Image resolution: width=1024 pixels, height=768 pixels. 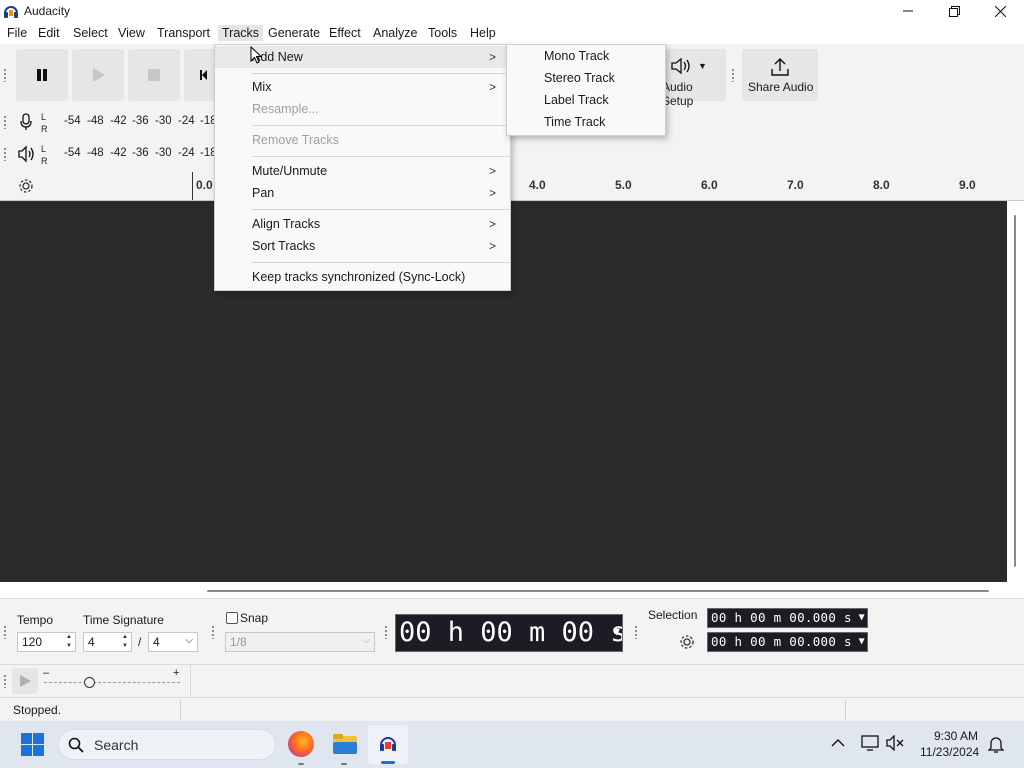 What do you see at coordinates (870, 743) in the screenshot?
I see `display-icon` at bounding box center [870, 743].